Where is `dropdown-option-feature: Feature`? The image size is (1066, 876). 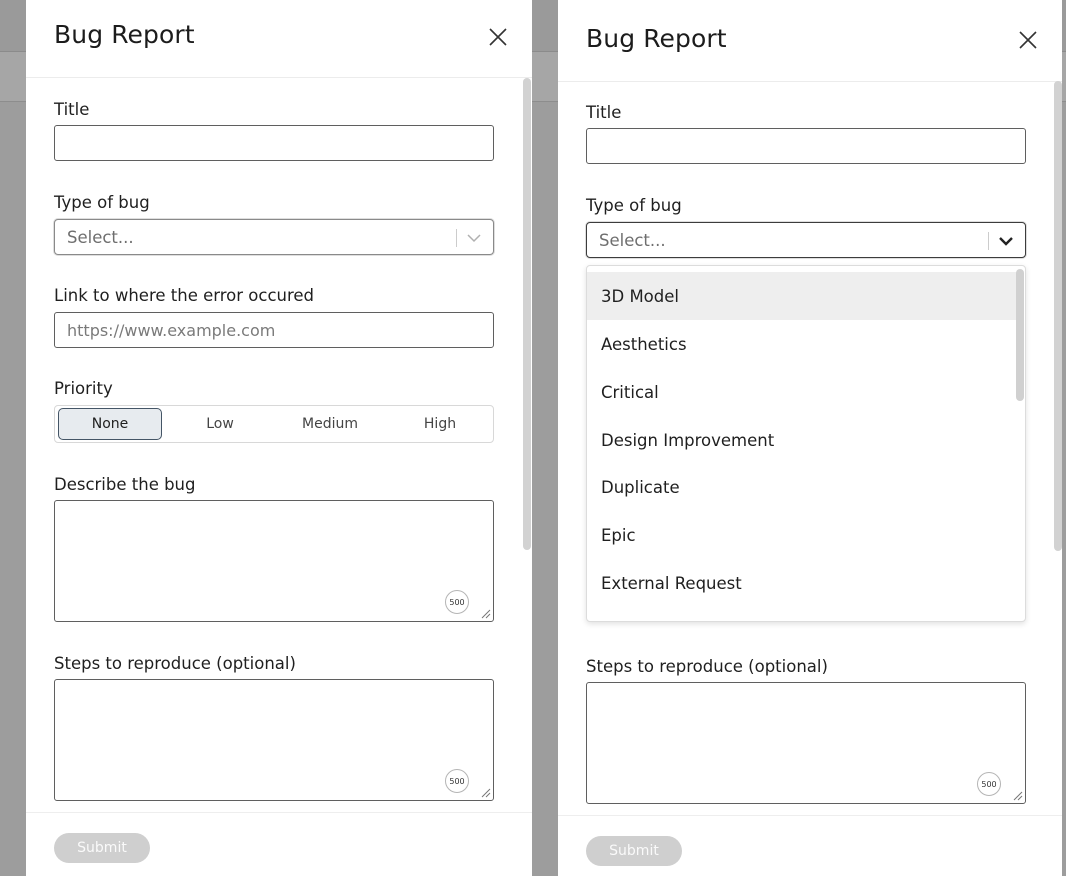 dropdown-option-feature: Feature is located at coordinates (802, 614).